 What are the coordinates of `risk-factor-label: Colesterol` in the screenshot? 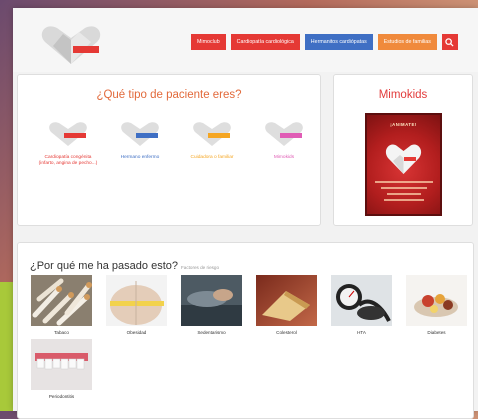 It's located at (286, 332).